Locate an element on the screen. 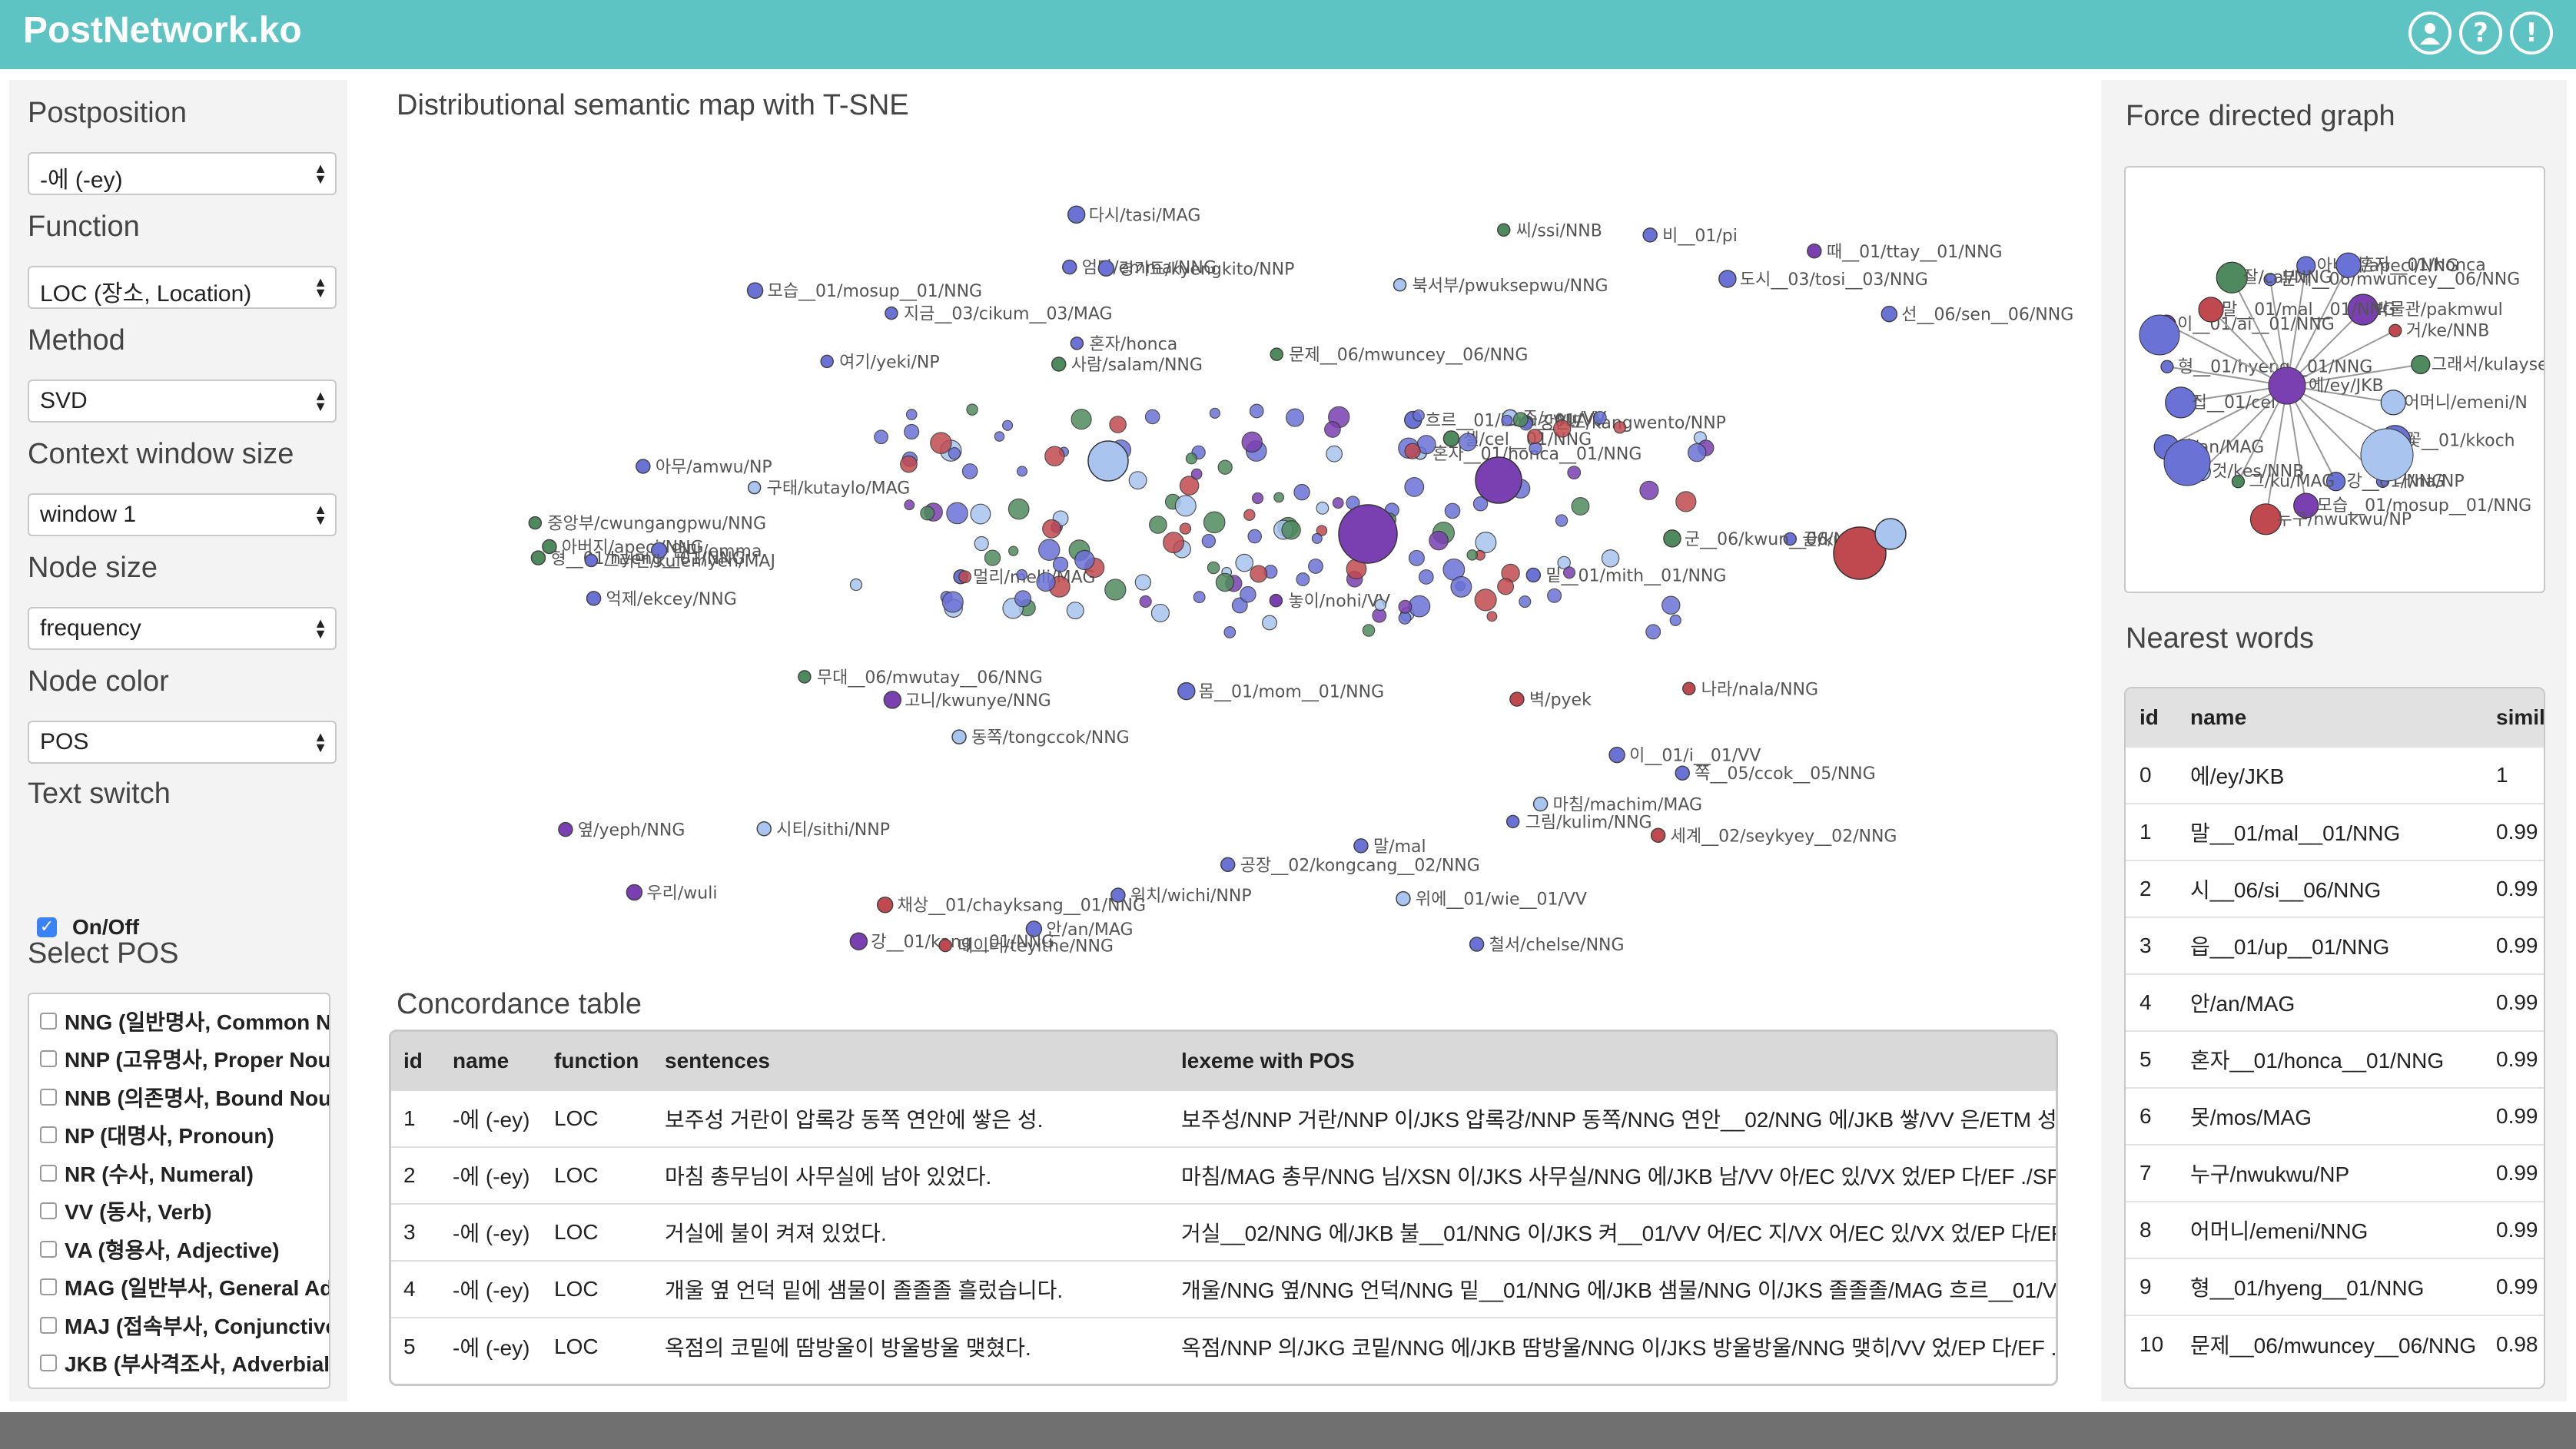 The height and width of the screenshot is (1449, 2576). tsne-node: 다시/tasi/MAG is located at coordinates (1134, 215).